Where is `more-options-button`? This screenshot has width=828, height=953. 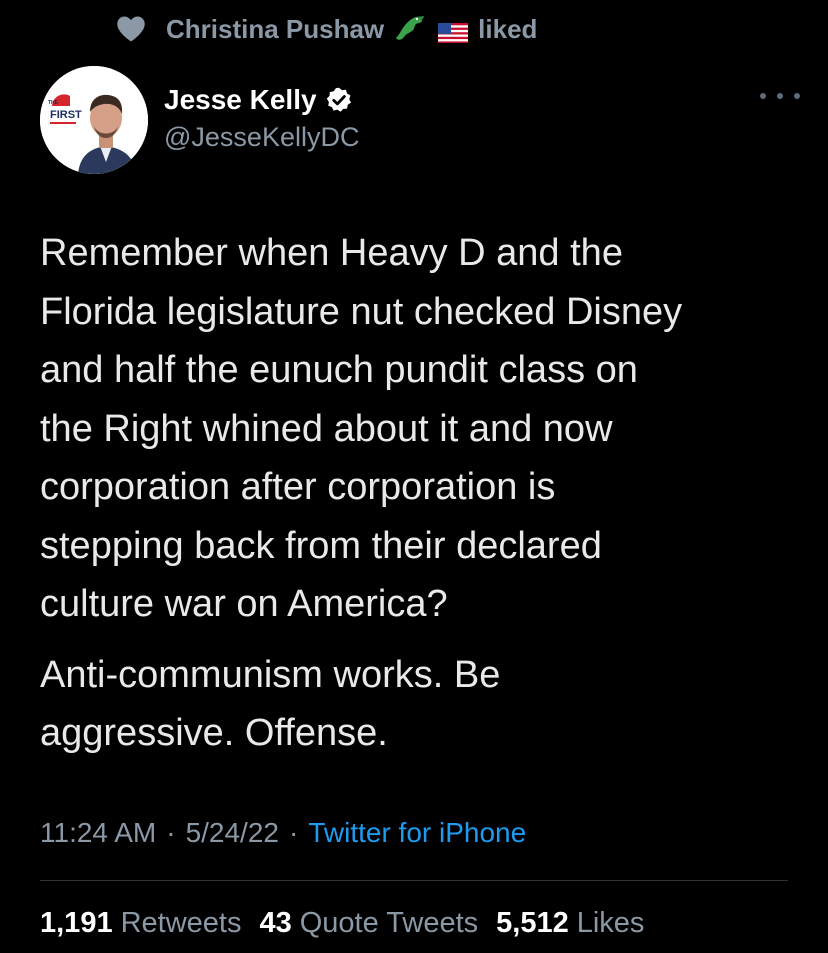
more-options-button is located at coordinates (780, 96).